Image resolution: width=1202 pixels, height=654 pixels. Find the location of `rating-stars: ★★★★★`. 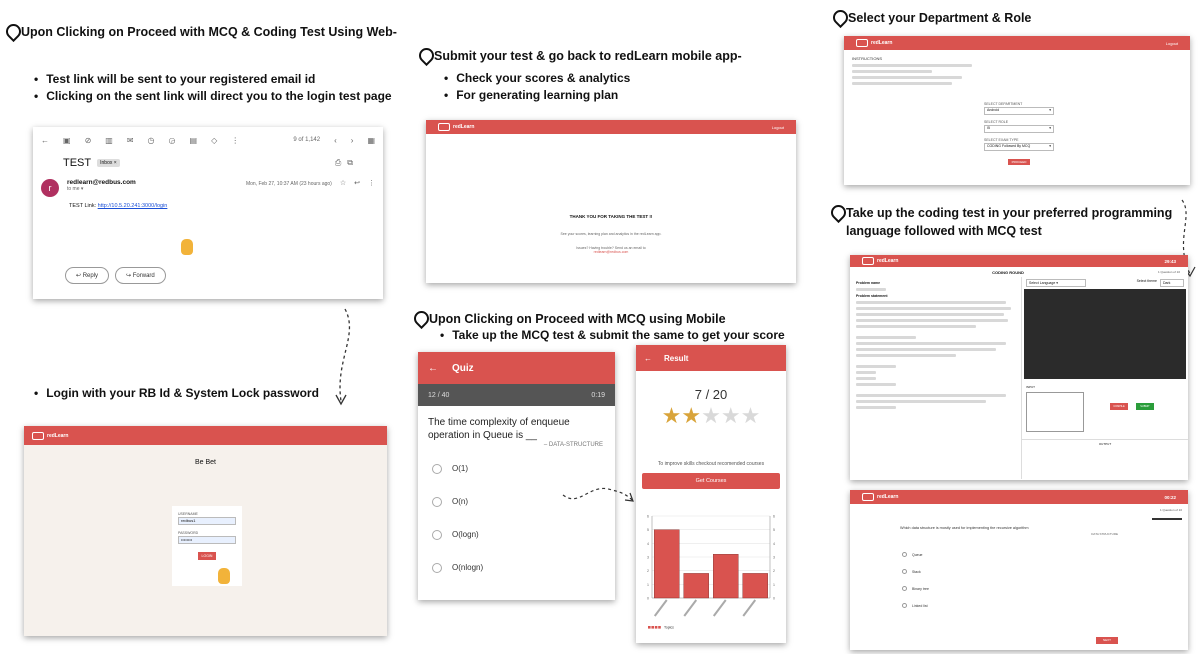

rating-stars: ★★★★★ is located at coordinates (711, 417).